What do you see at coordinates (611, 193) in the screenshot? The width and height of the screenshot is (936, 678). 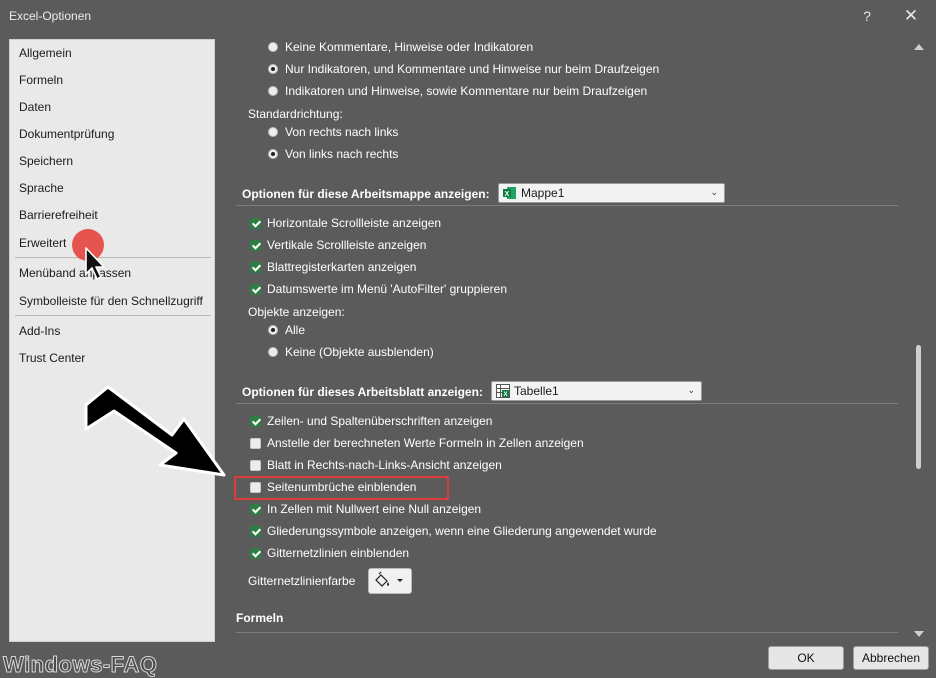 I see `workbook-dropdown: X Mappe1 ⌄` at bounding box center [611, 193].